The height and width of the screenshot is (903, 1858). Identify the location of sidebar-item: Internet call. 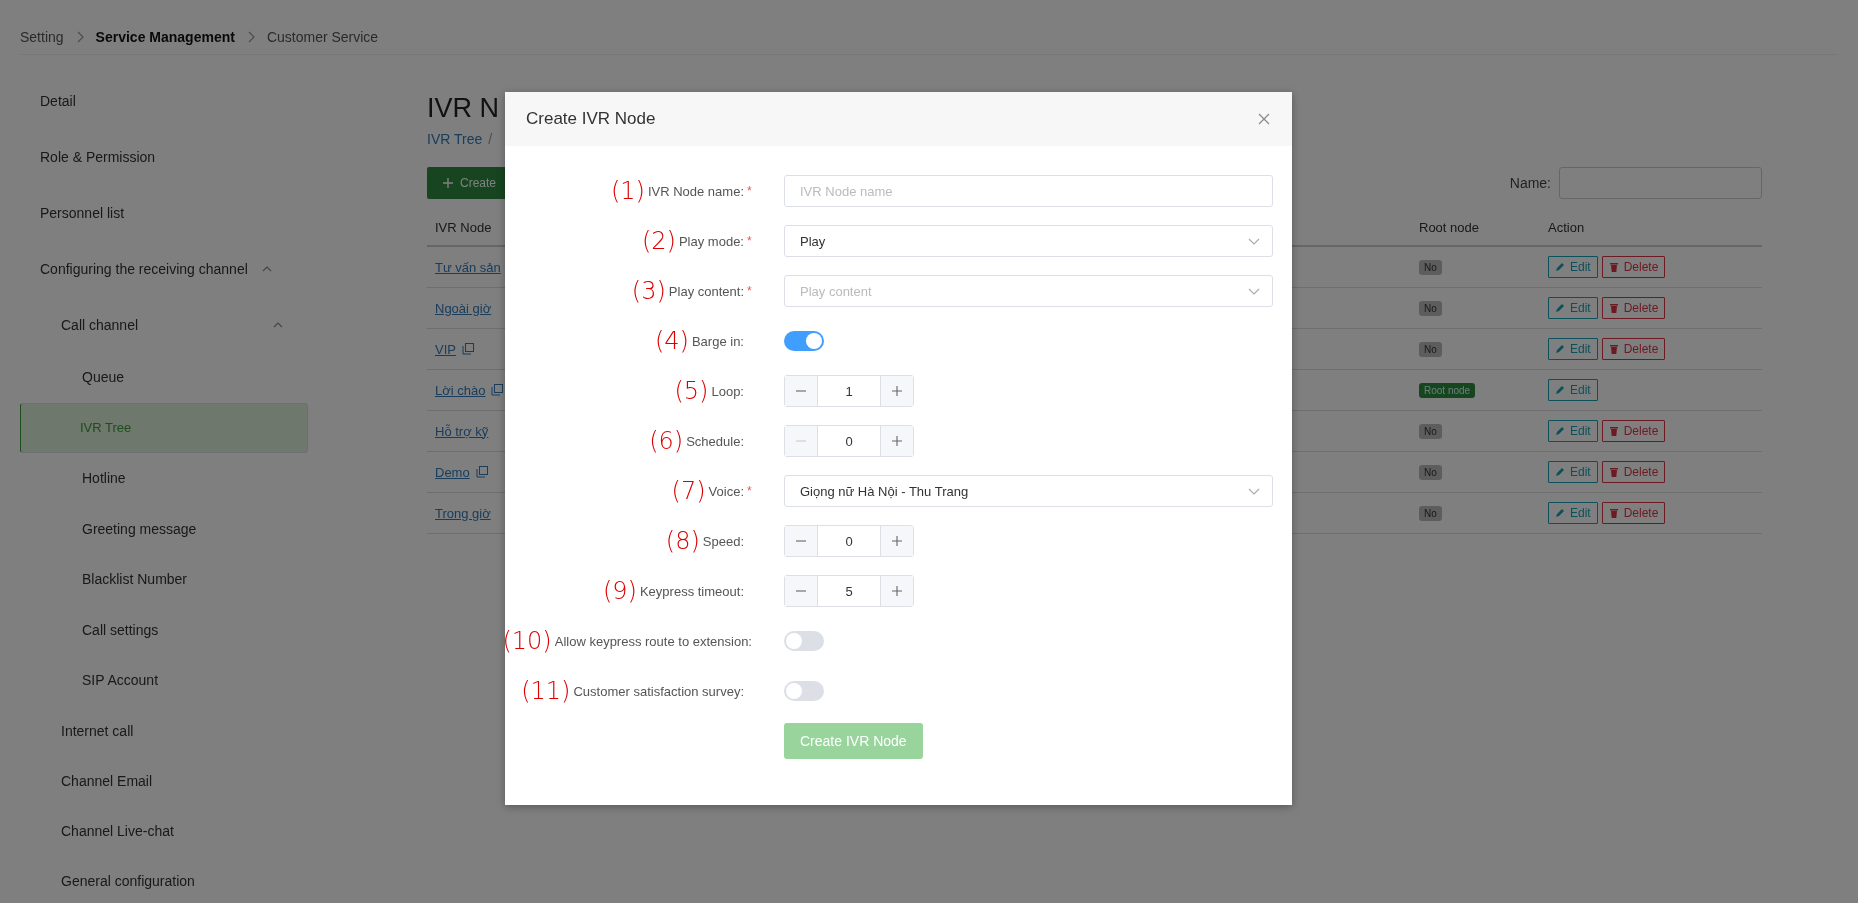
(164, 730).